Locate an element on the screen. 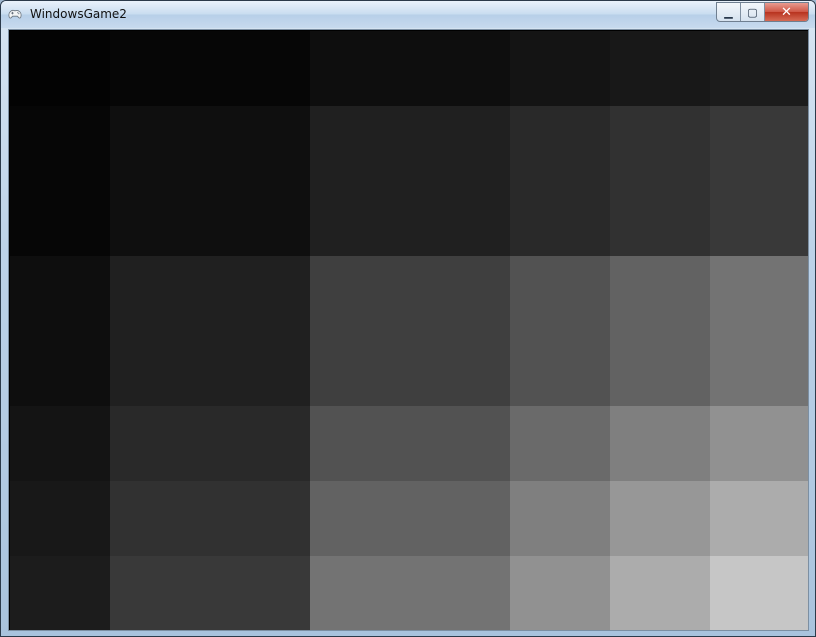  close-icon: ✕ is located at coordinates (786, 12).